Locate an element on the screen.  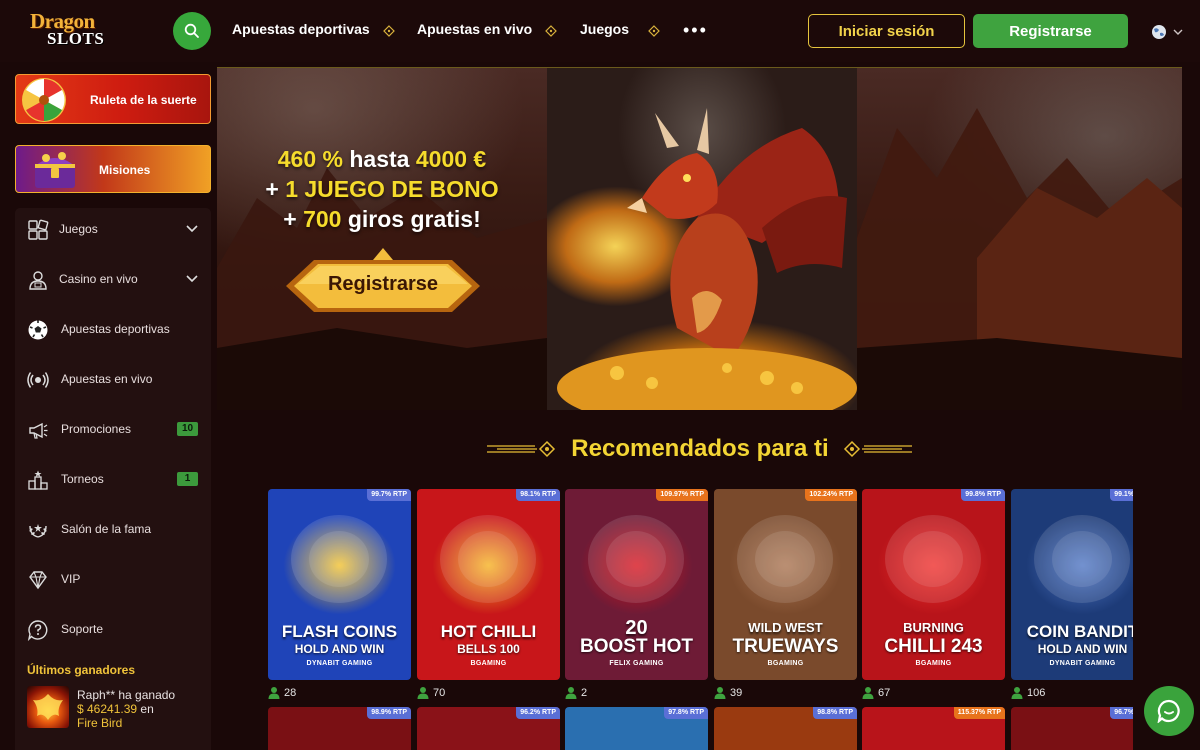
sidebar-item-label: Soporte is located at coordinates (82, 629).